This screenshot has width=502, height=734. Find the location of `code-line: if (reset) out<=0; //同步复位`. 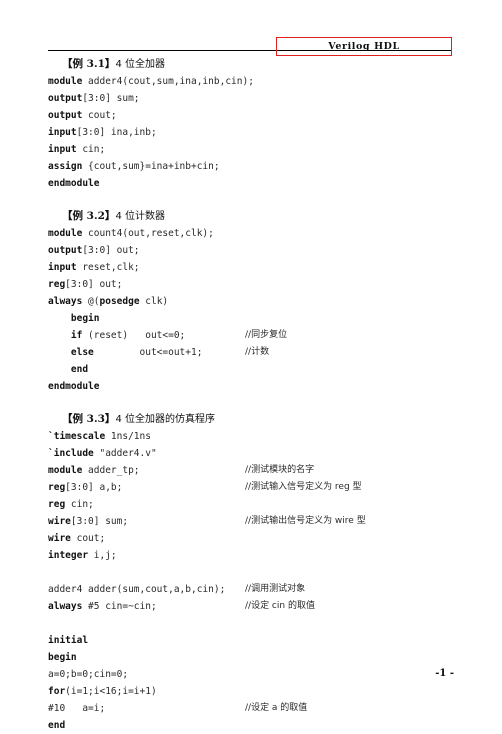

code-line: if (reset) out<=0; //同步复位 is located at coordinates (251, 335).